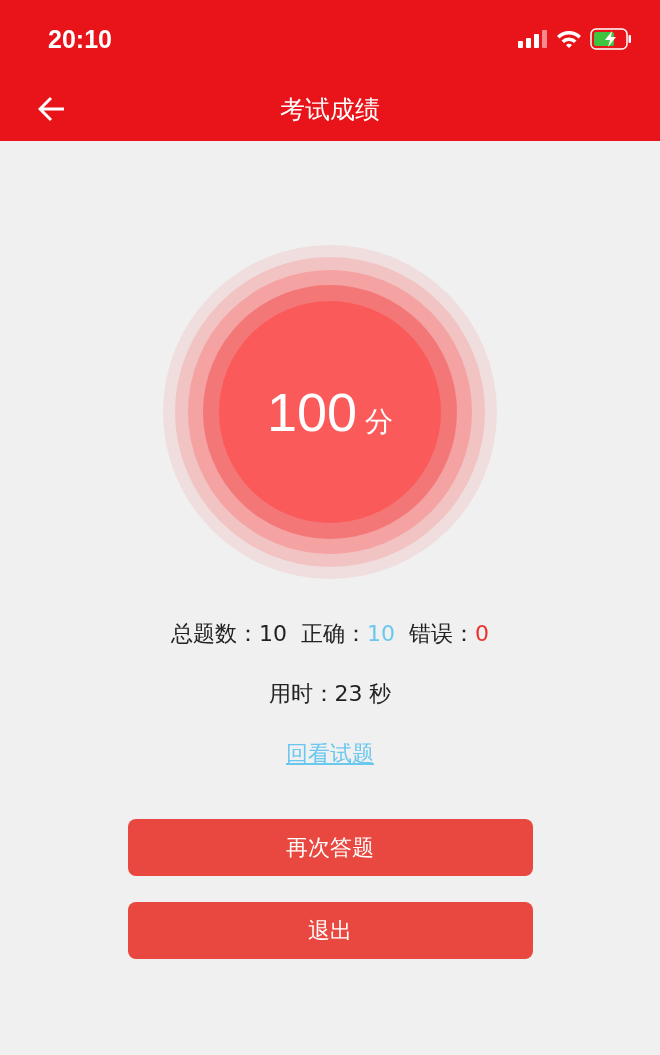 The height and width of the screenshot is (1055, 660). What do you see at coordinates (533, 39) in the screenshot?
I see `signal-icon` at bounding box center [533, 39].